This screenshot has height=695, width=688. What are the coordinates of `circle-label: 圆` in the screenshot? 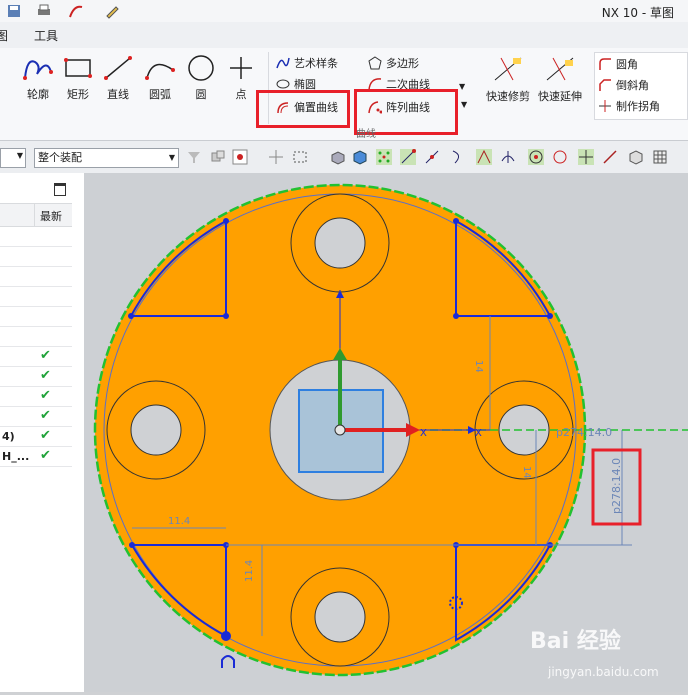 It's located at (201, 94).